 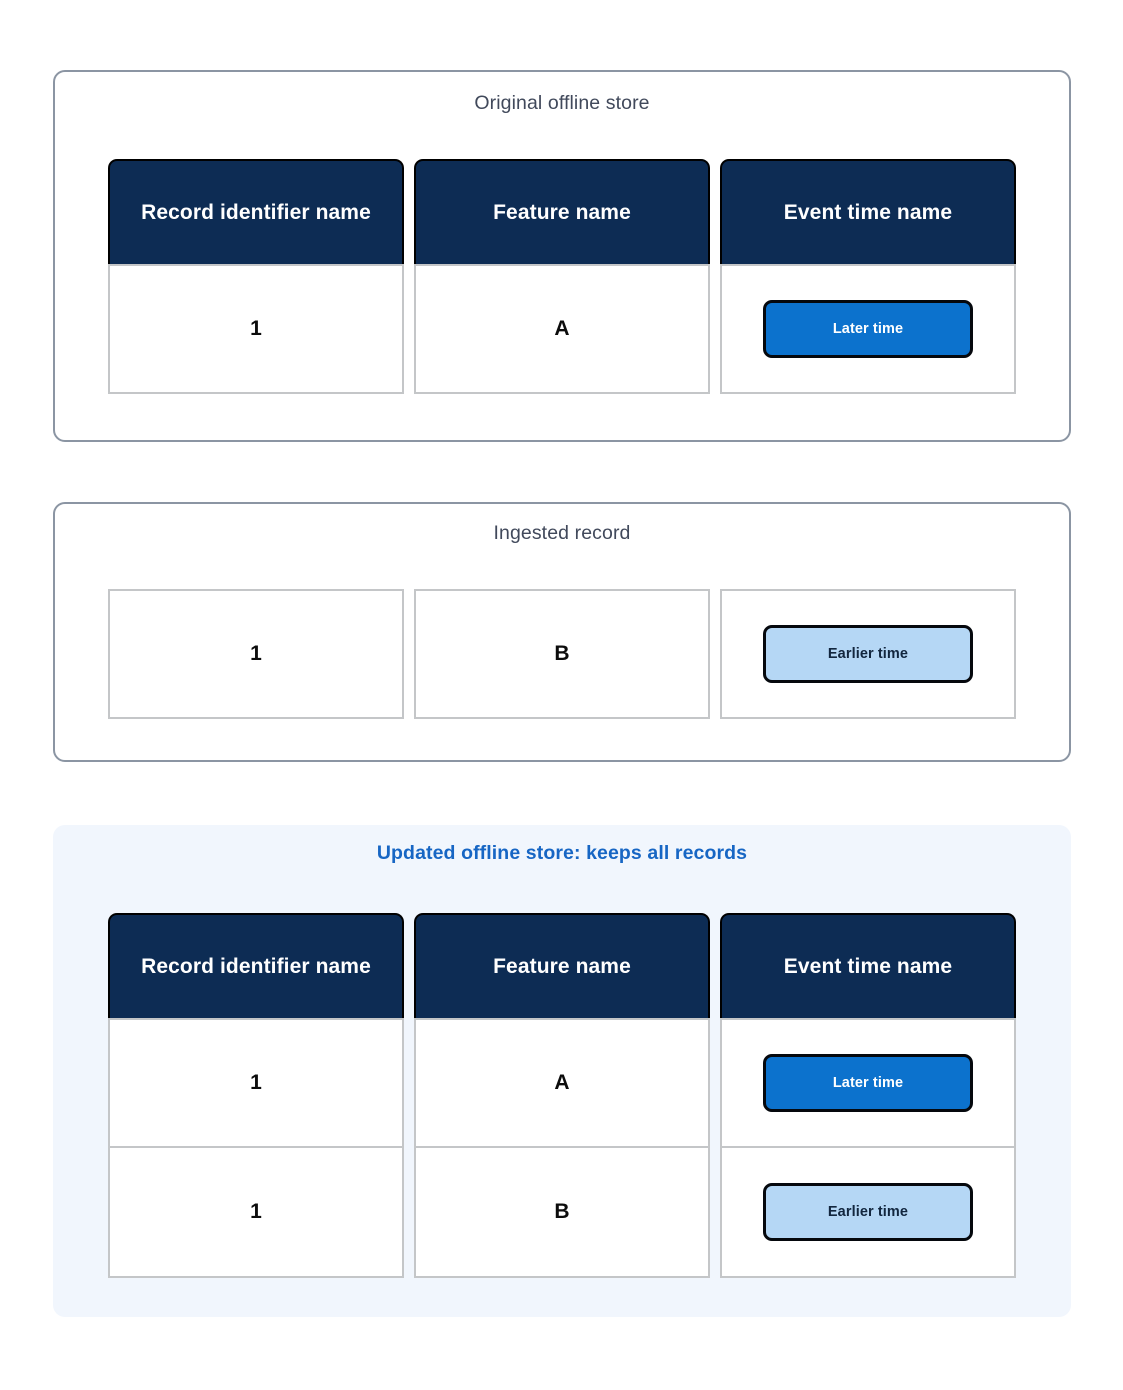 I want to click on column-event-time-name: Event time name Later time Earlier time, so click(x=868, y=1095).